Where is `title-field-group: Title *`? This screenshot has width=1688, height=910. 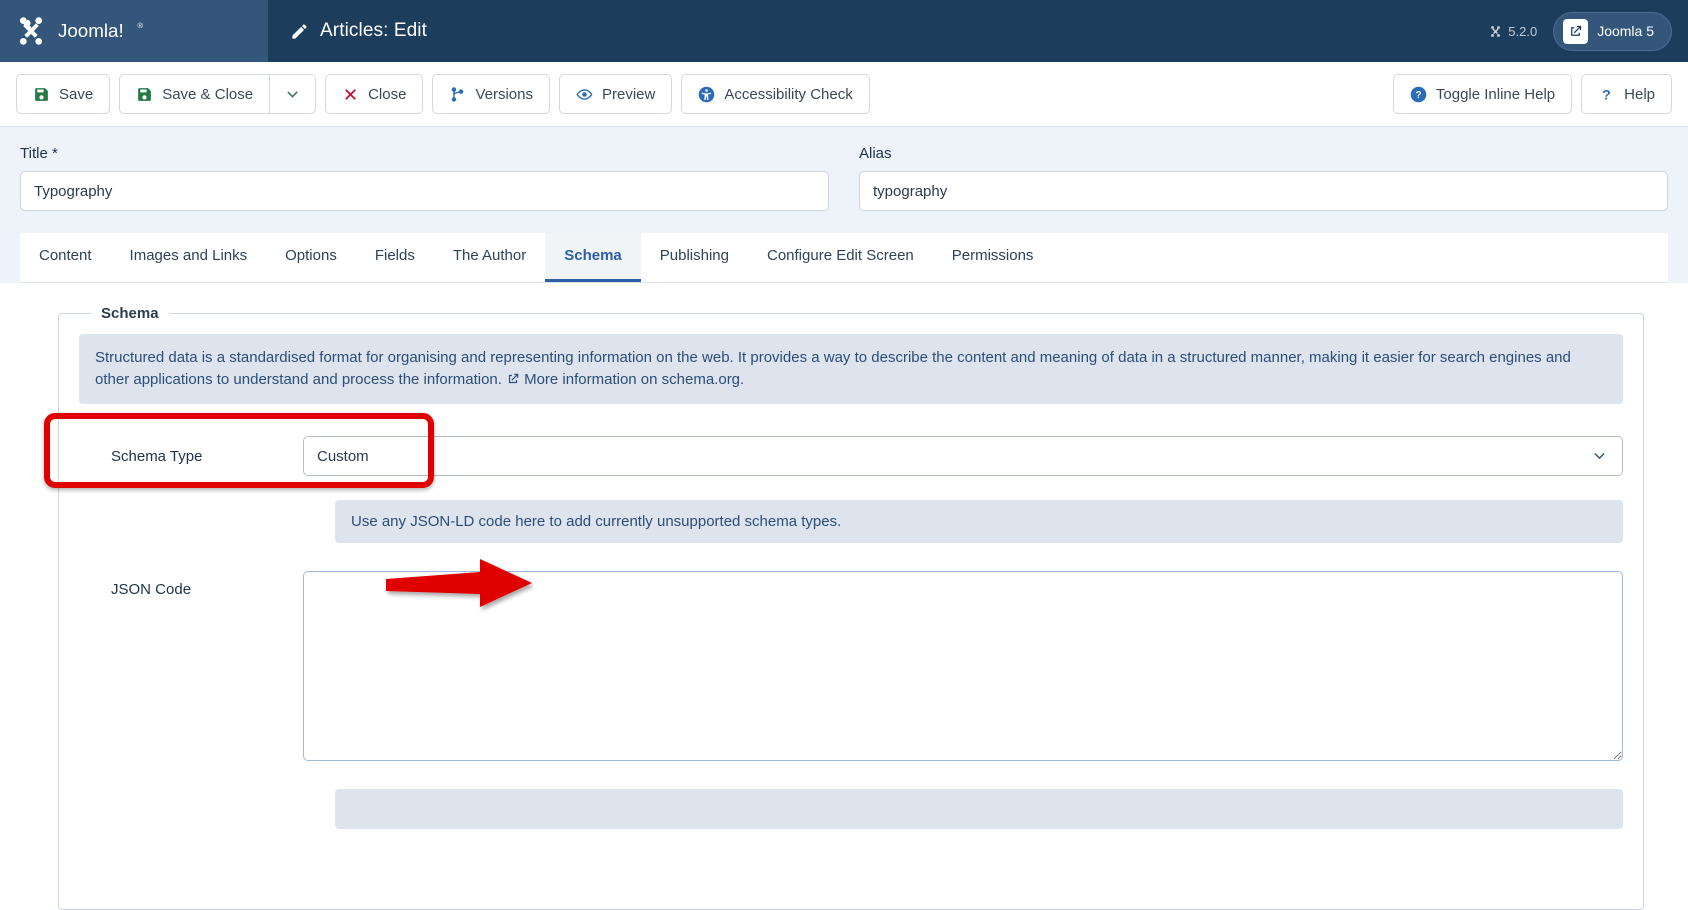 title-field-group: Title * is located at coordinates (424, 178).